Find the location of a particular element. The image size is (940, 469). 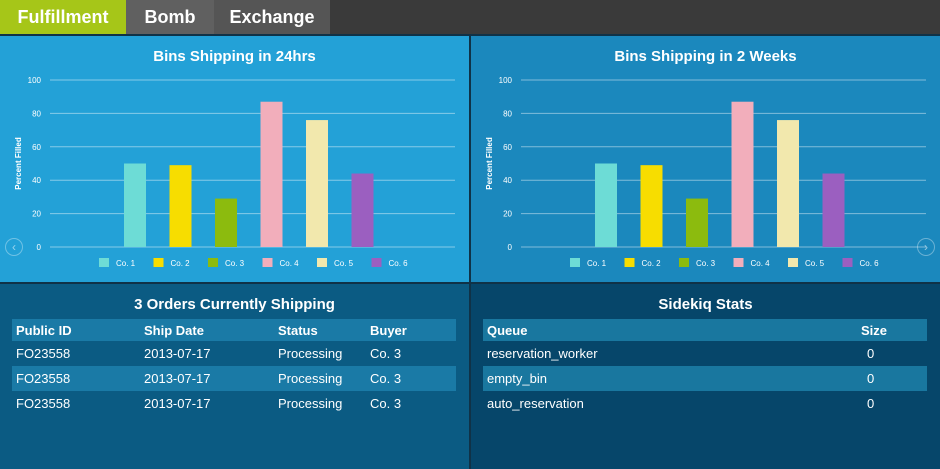

table-row: auto_reservation 0 is located at coordinates (705, 403).